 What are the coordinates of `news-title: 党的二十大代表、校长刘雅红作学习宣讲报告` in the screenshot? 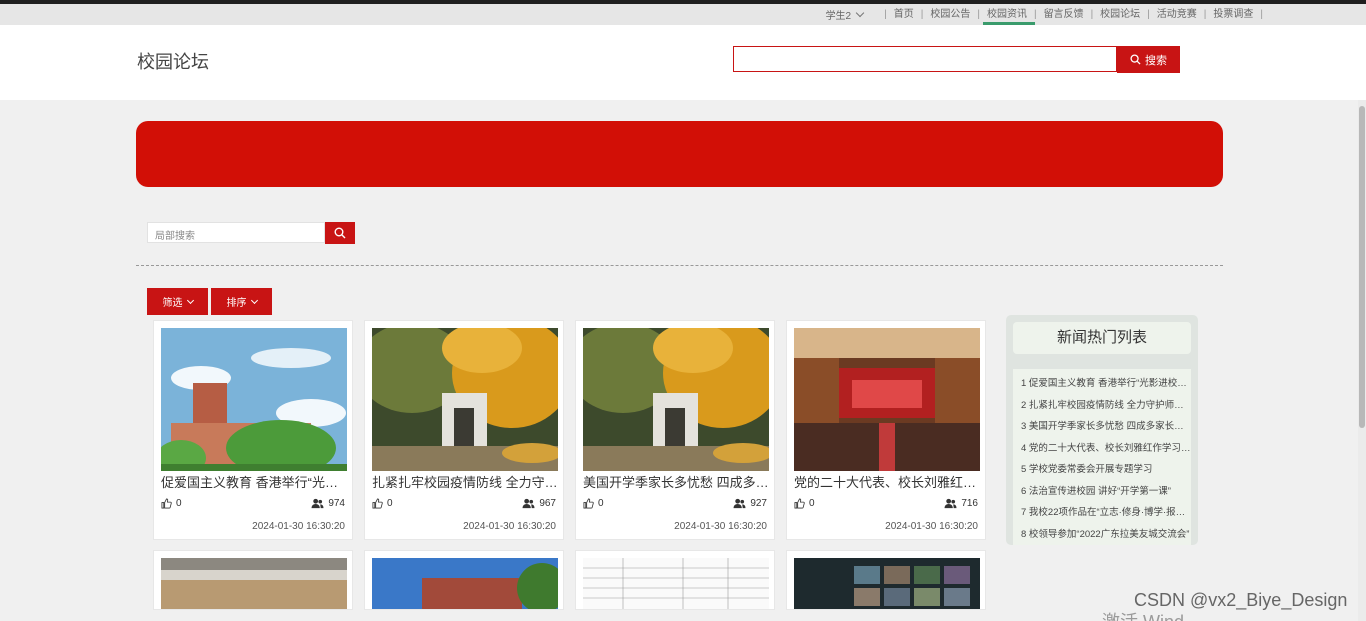 It's located at (887, 481).